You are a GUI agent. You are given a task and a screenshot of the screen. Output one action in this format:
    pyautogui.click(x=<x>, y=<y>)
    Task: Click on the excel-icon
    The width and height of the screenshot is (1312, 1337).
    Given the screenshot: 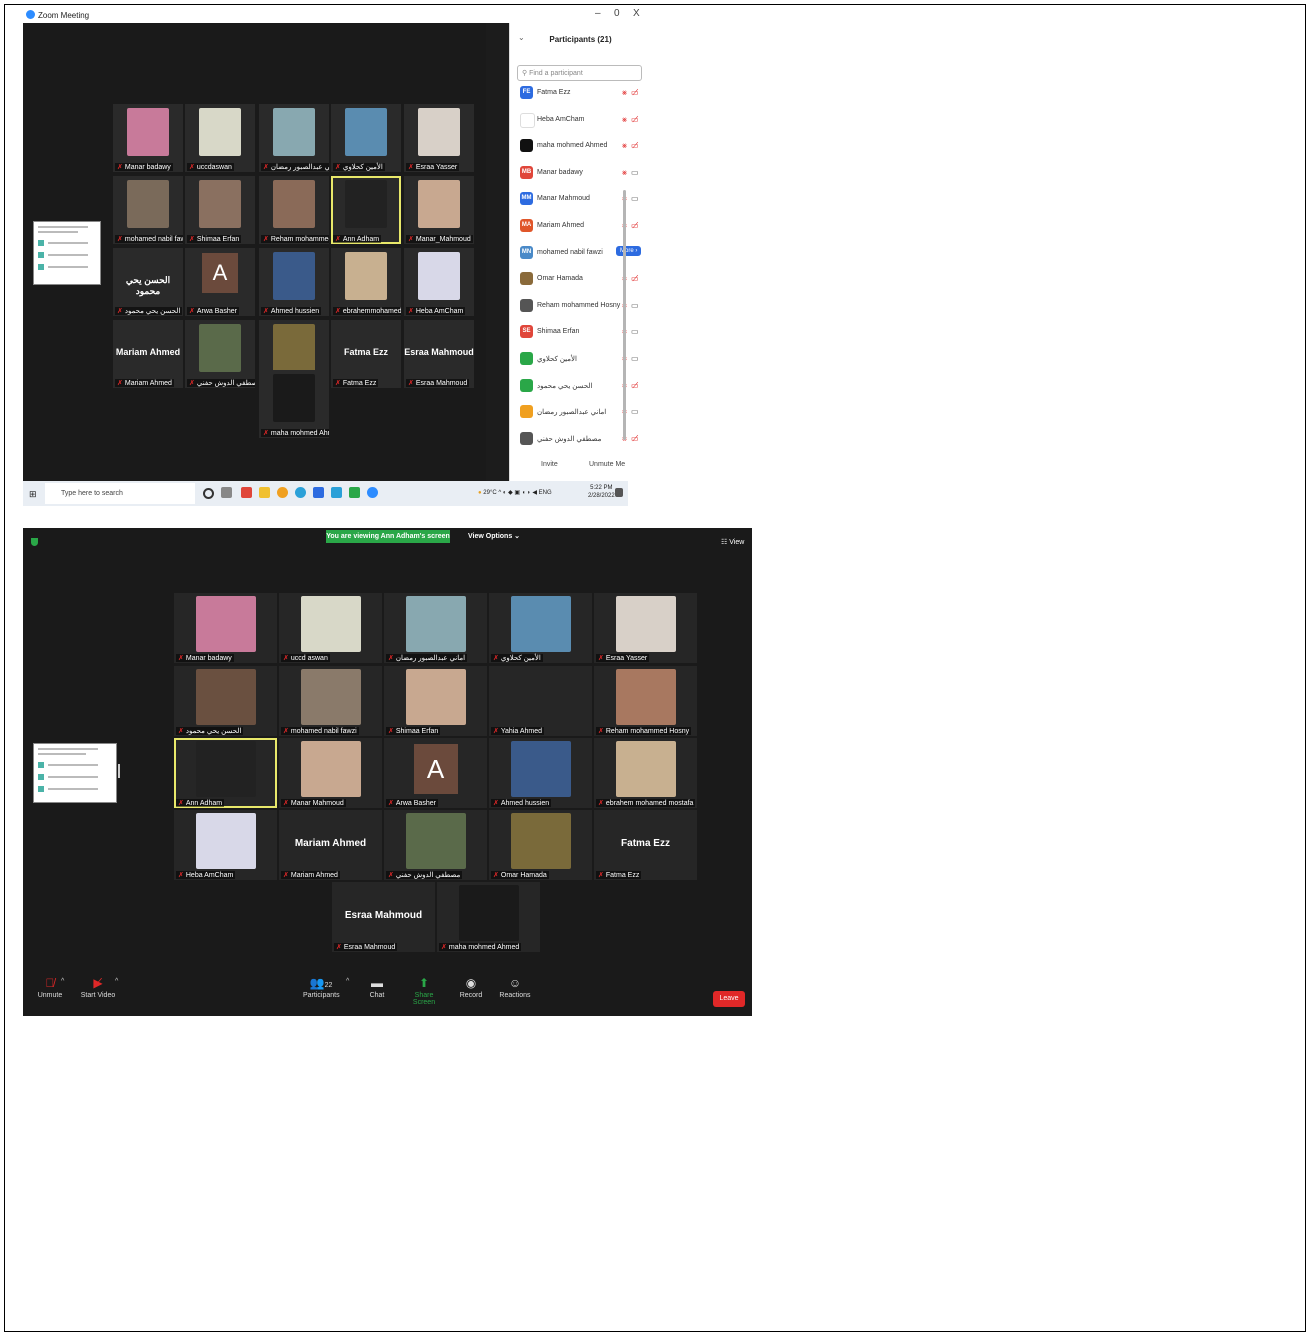 What is the action you would take?
    pyautogui.click(x=354, y=492)
    